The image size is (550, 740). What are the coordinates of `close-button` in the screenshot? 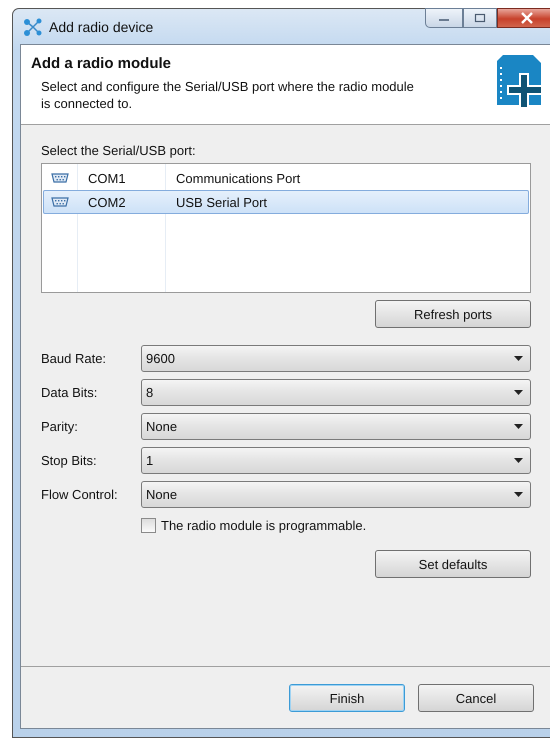 It's located at (523, 18).